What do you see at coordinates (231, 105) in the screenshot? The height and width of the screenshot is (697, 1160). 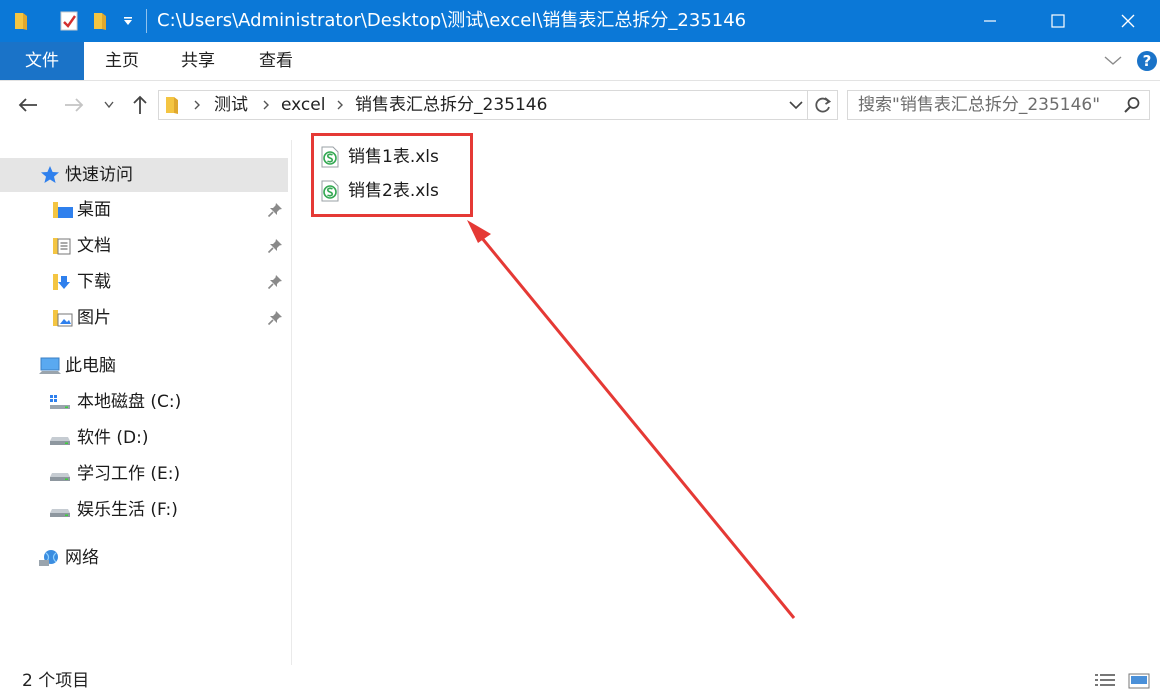 I see `breadcrumb-item: 测试` at bounding box center [231, 105].